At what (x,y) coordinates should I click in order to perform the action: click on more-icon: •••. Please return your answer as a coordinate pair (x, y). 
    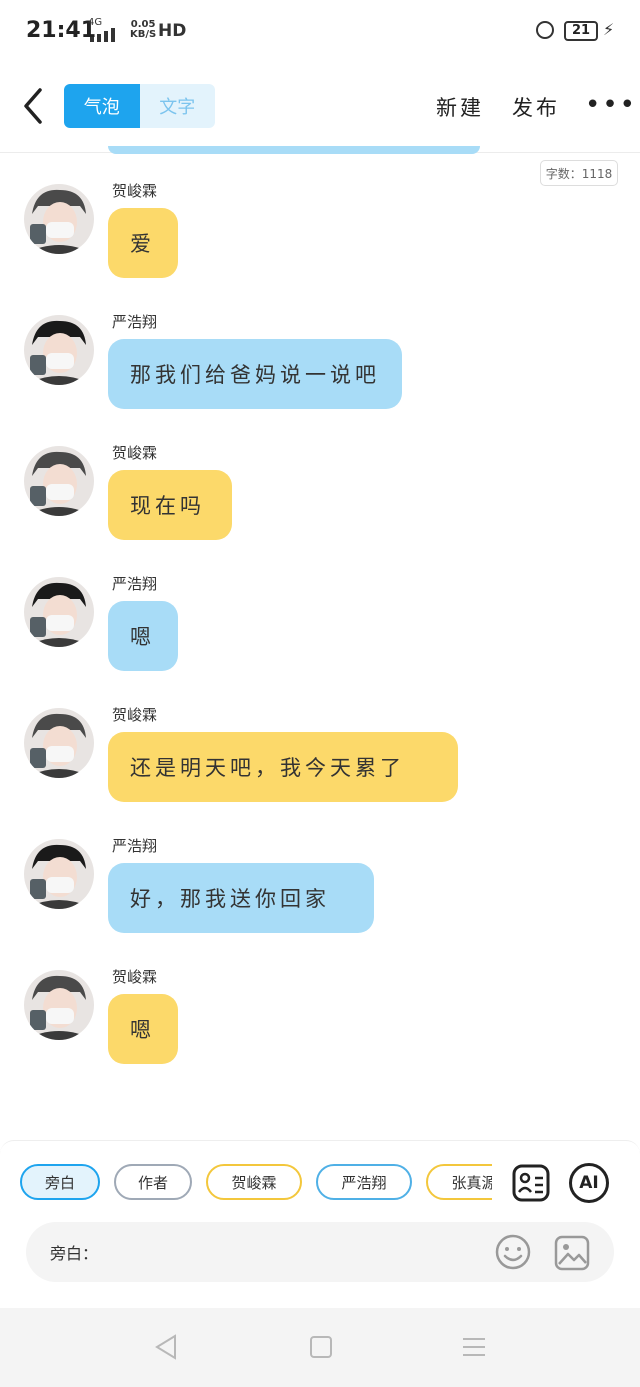
    Looking at the image, I should click on (611, 105).